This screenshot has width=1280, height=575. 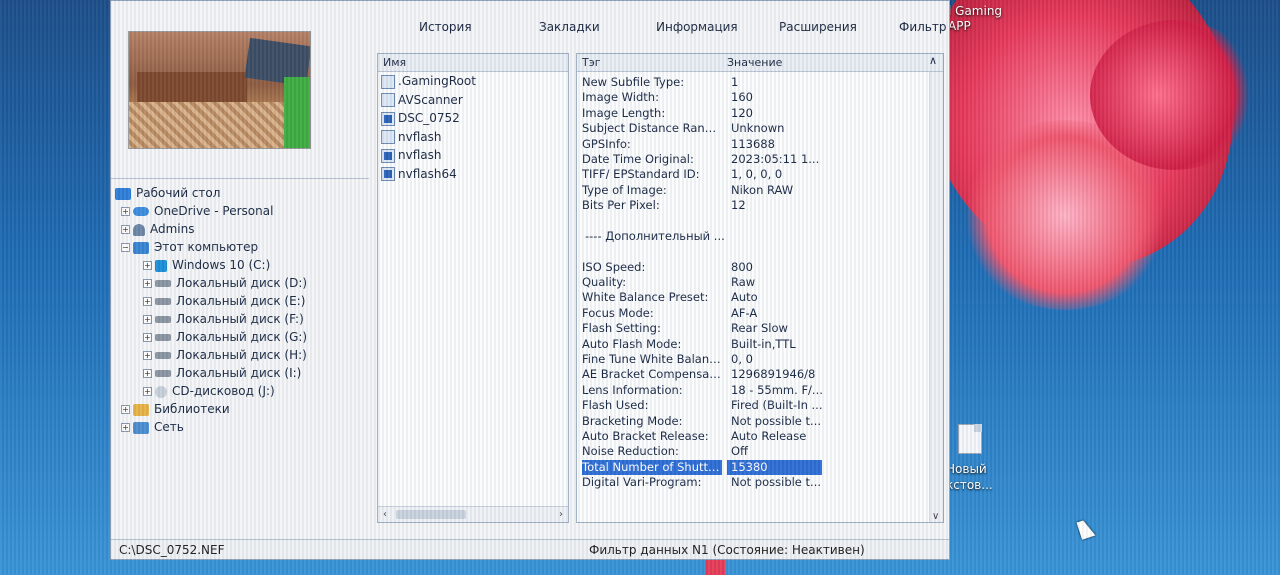 What do you see at coordinates (243, 283) in the screenshot?
I see `tree-item: + Локальный диск (D:)` at bounding box center [243, 283].